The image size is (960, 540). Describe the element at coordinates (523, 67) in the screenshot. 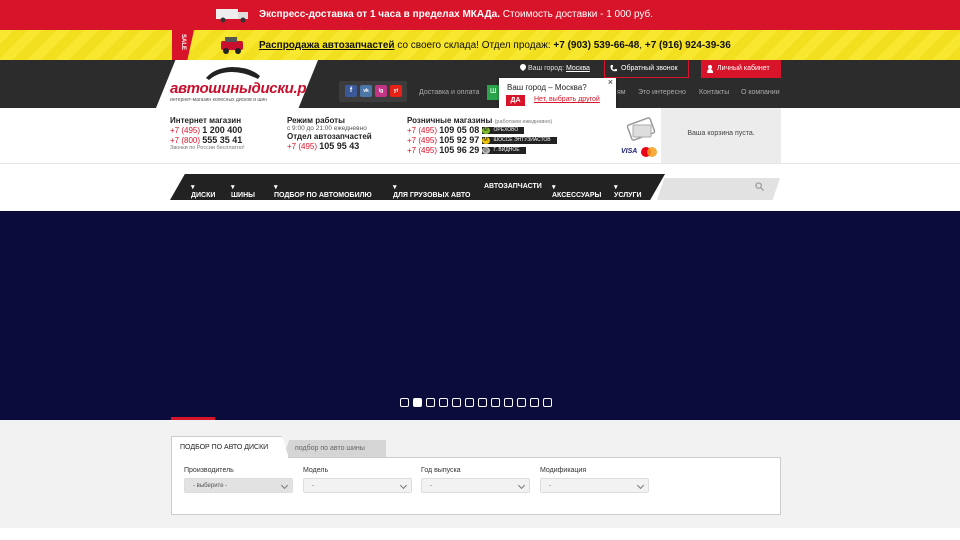

I see `location-pin-icon` at that location.